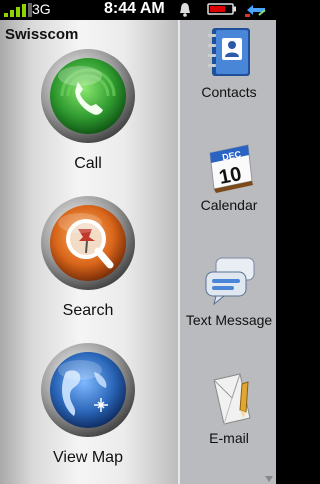 This screenshot has height=484, width=320. I want to click on call-button: Call, so click(88, 123).